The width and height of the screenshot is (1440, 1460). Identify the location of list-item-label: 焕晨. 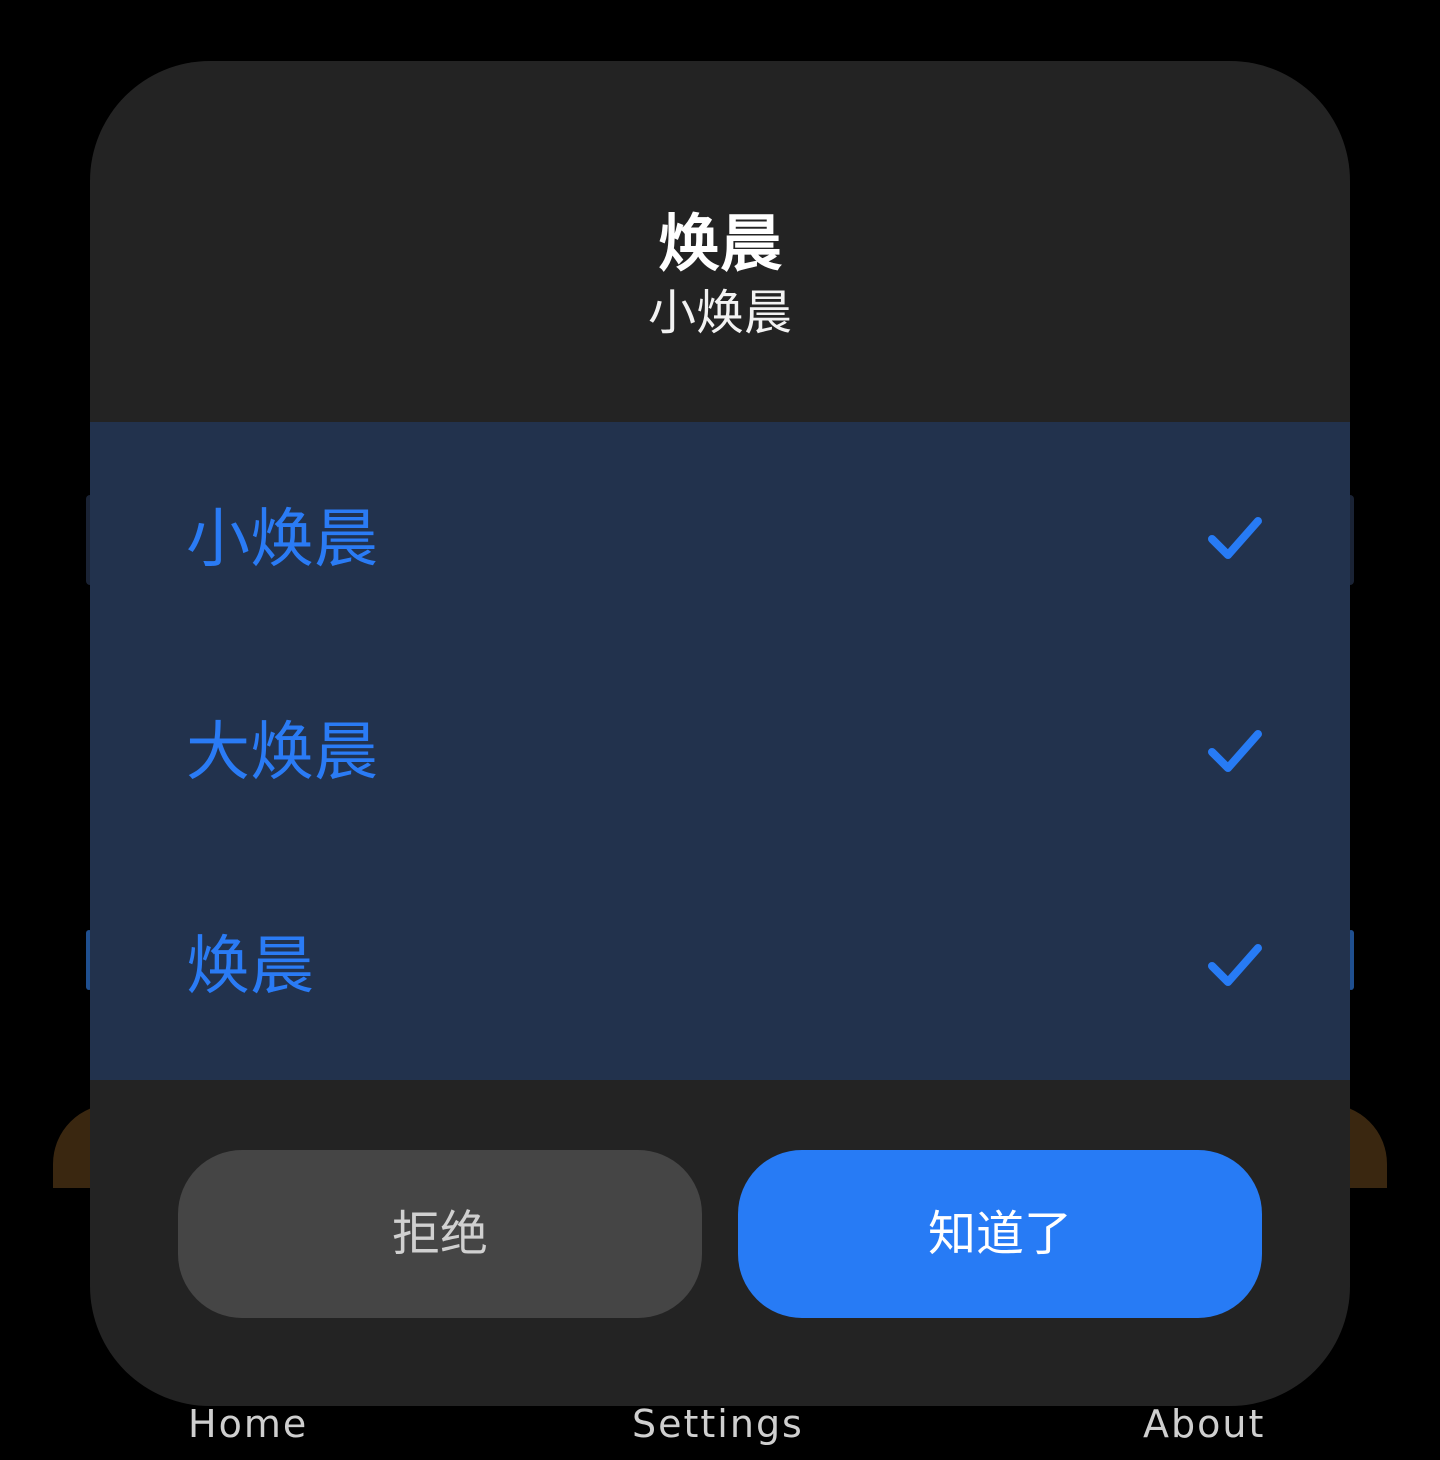
(250, 967).